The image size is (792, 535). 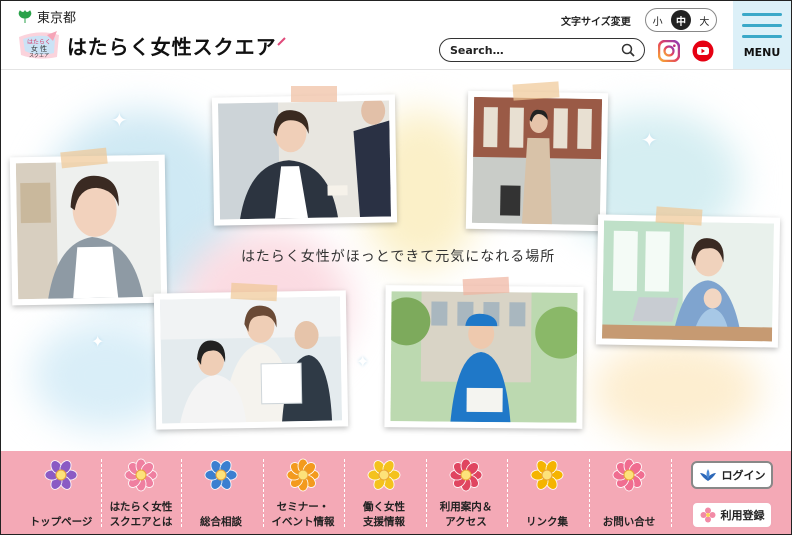 I want to click on search-icon, so click(x=628, y=50).